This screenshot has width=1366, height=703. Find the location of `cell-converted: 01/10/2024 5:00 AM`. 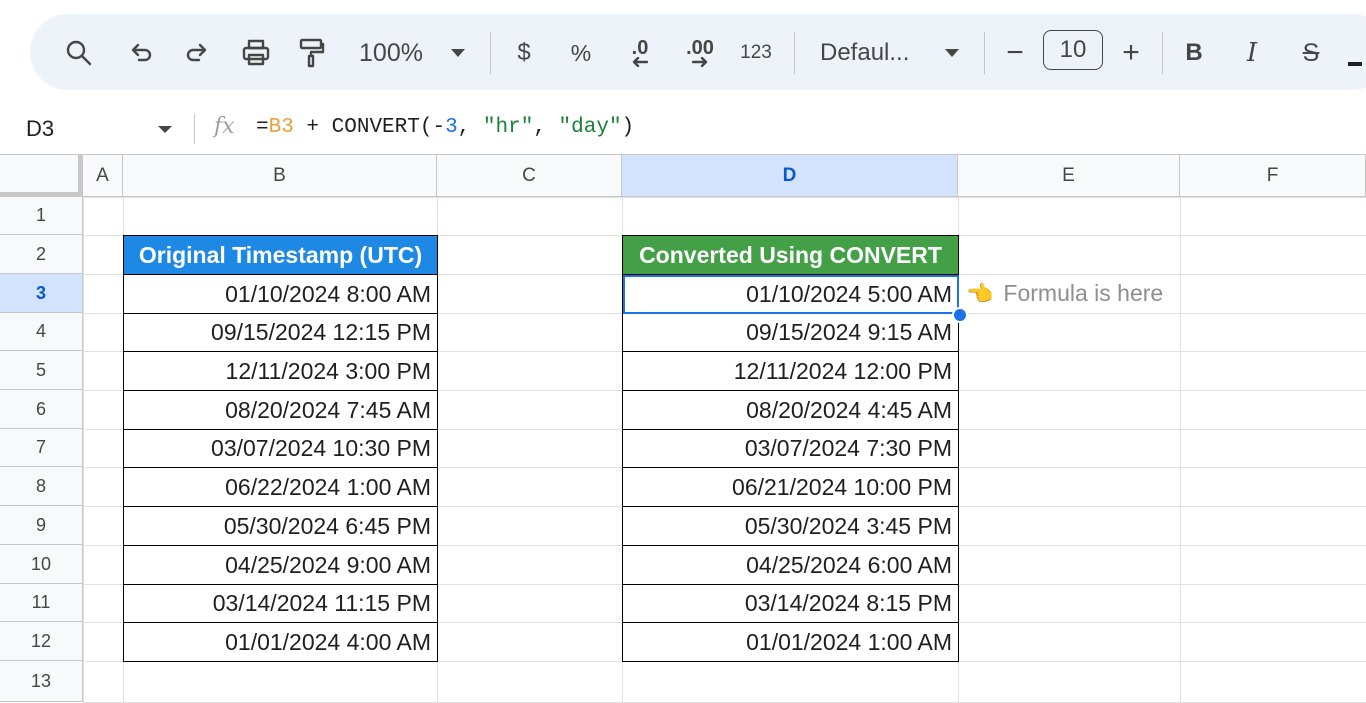

cell-converted: 01/10/2024 5:00 AM is located at coordinates (790, 294).